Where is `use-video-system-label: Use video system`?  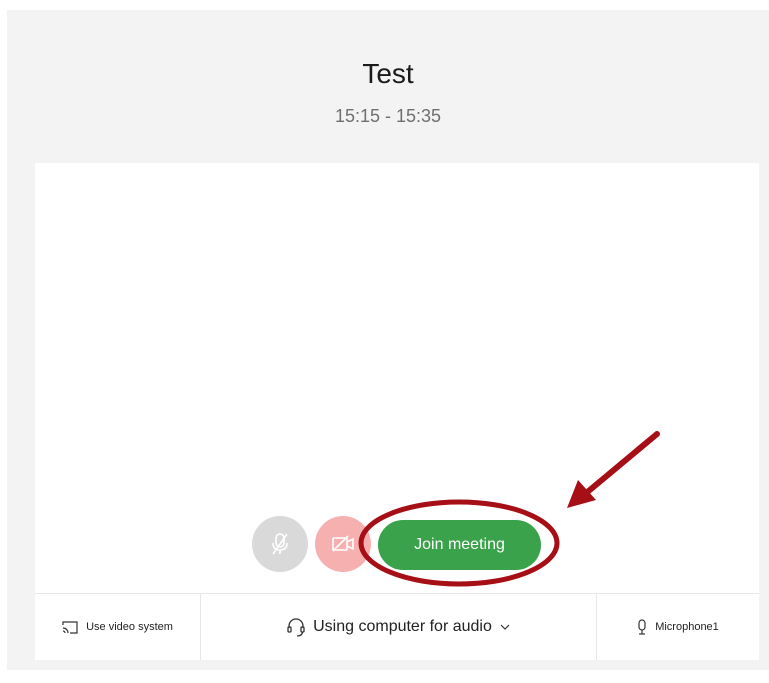
use-video-system-label: Use video system is located at coordinates (129, 627).